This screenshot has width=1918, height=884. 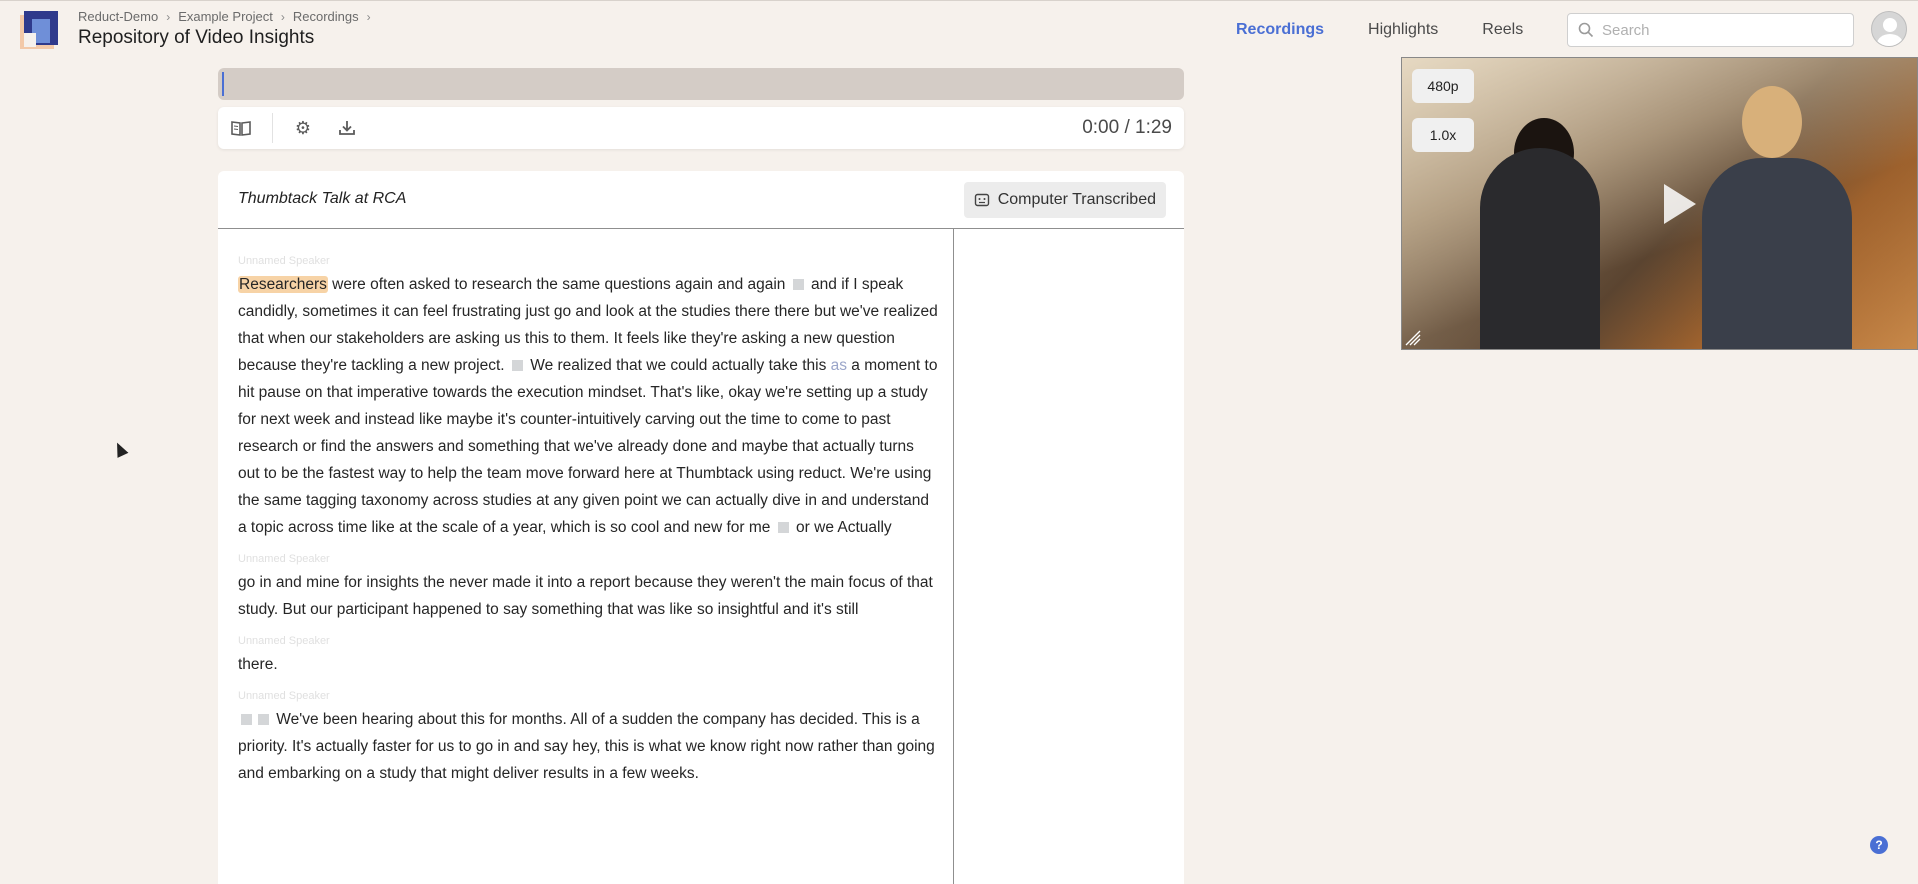 I want to click on search-icon, so click(x=1586, y=30).